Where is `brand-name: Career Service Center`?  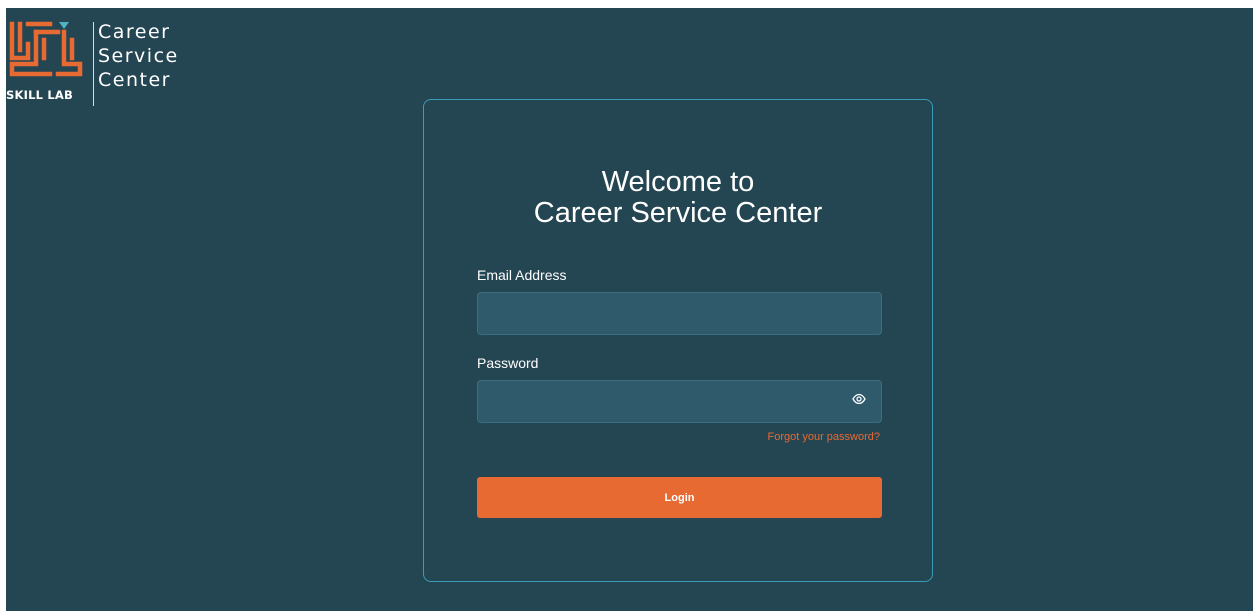
brand-name: Career Service Center is located at coordinates (138, 56).